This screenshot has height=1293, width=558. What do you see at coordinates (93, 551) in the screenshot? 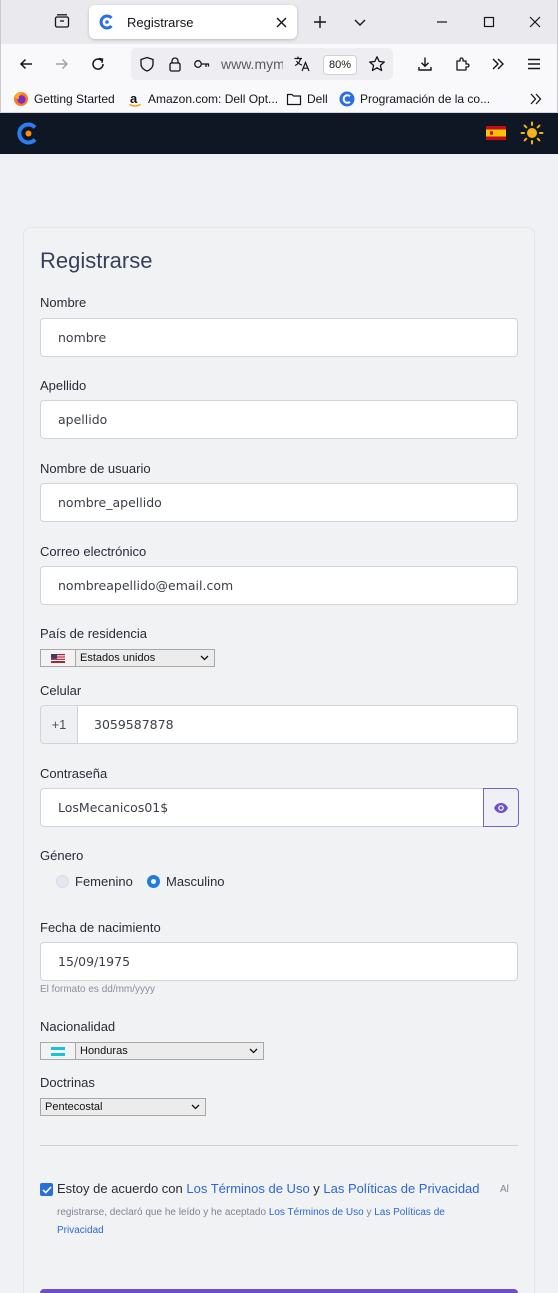
I see `email-label: Correo electrónico` at bounding box center [93, 551].